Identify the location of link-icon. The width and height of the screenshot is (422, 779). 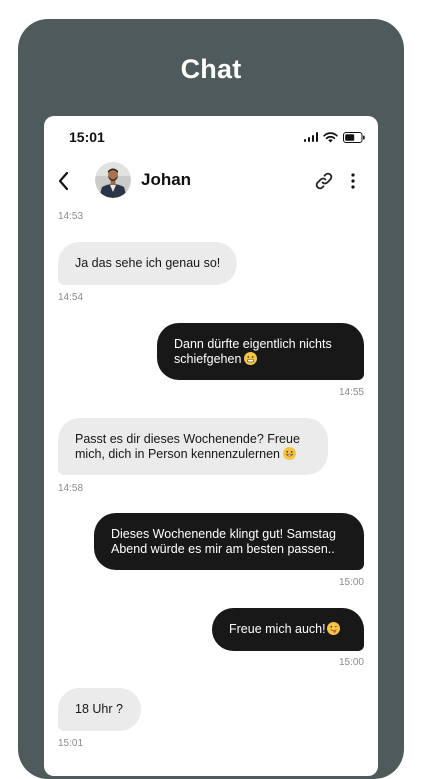
(324, 181).